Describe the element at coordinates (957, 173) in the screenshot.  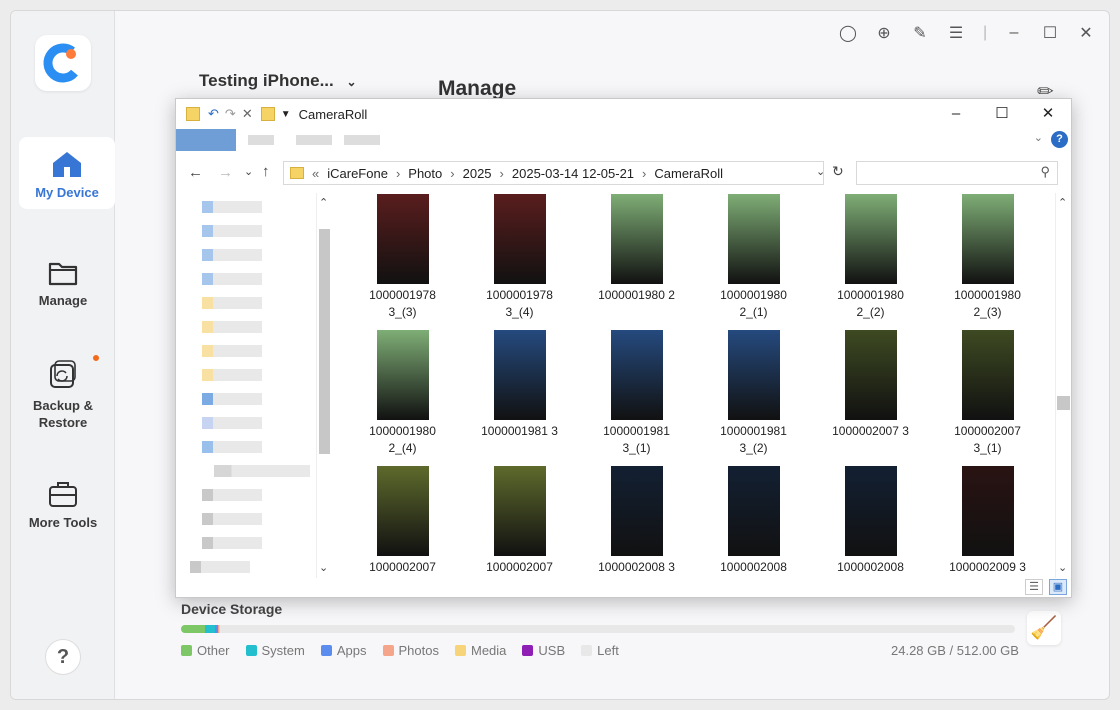
I see `search-input: ⚲` at that location.